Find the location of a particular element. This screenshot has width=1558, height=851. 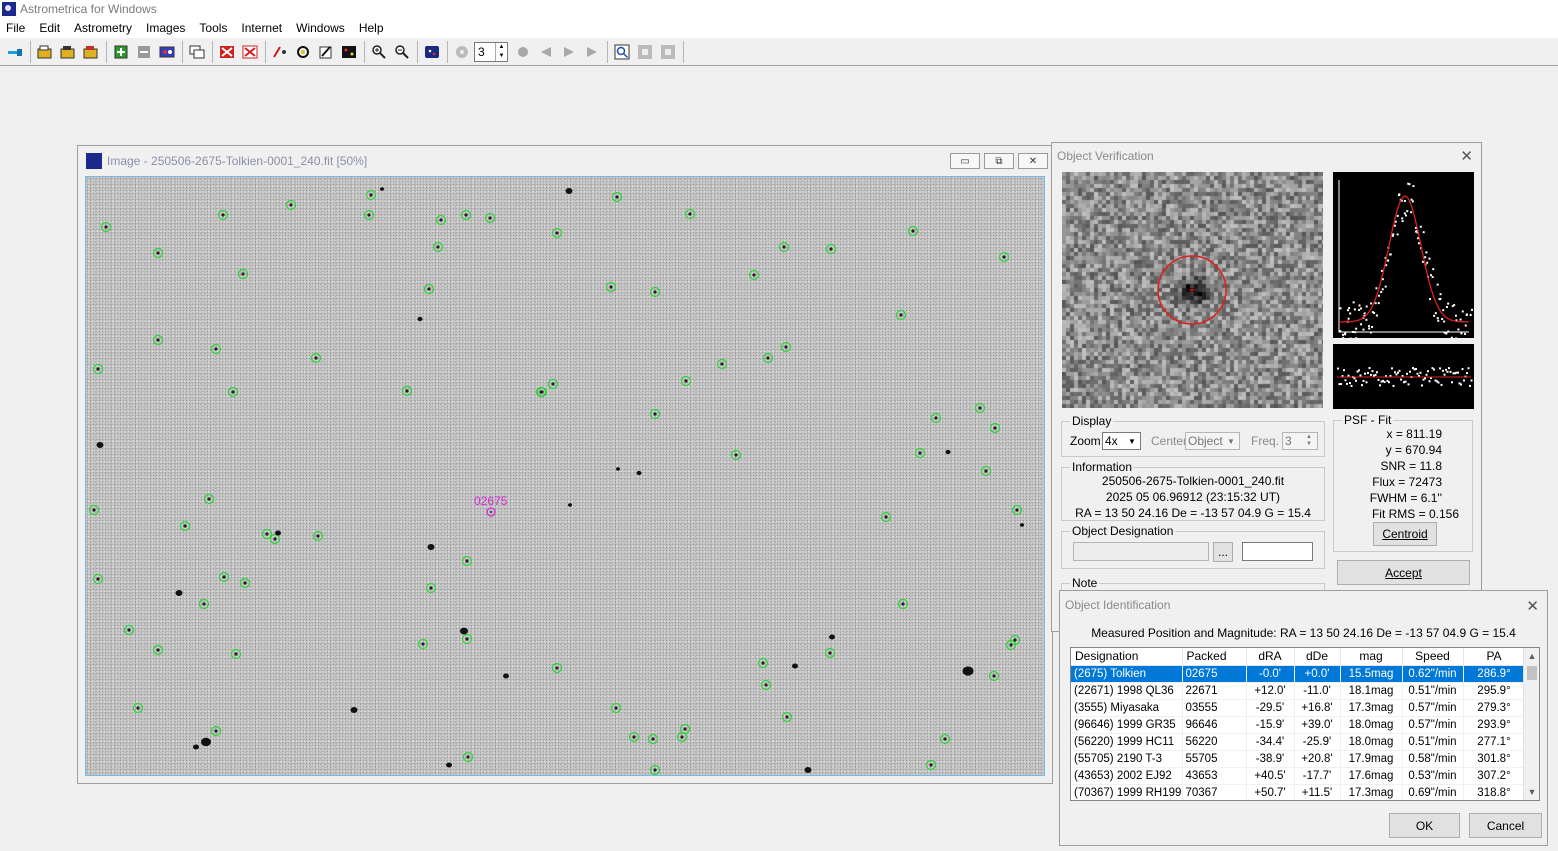

column-dde: dDe is located at coordinates (1317, 657).